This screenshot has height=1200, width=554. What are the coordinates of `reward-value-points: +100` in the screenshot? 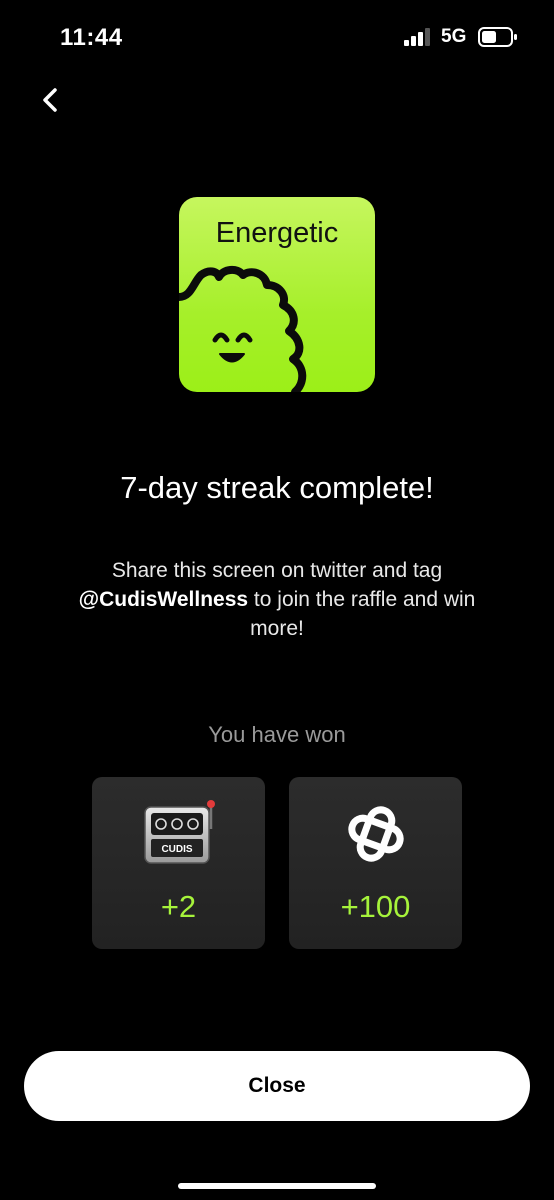 It's located at (375, 906).